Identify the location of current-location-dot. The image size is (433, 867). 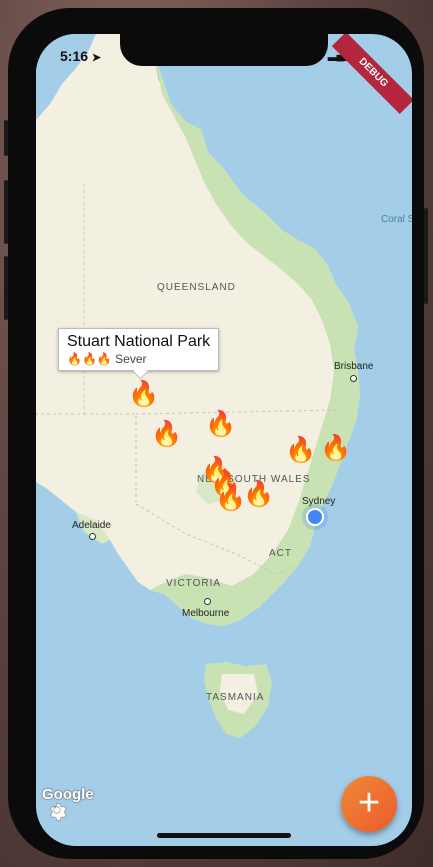
(315, 517).